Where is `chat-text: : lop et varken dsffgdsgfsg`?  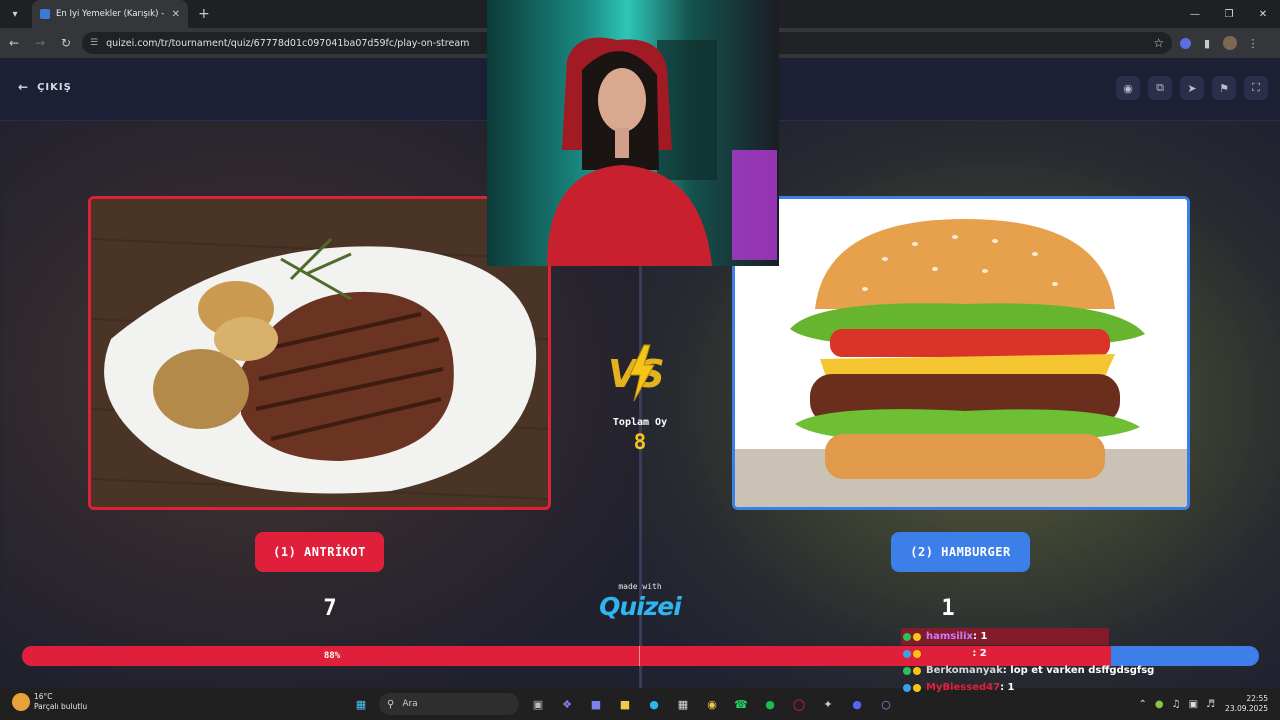 chat-text: : lop et varken dsffgdsgfsg is located at coordinates (1078, 670).